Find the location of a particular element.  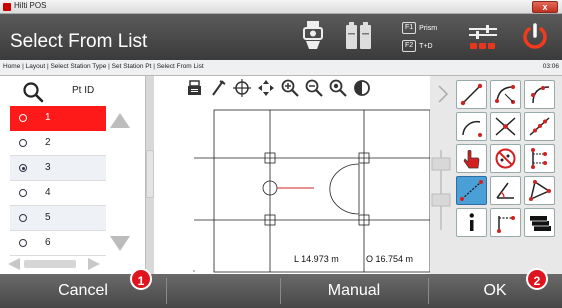

app-icon is located at coordinates (7, 7).